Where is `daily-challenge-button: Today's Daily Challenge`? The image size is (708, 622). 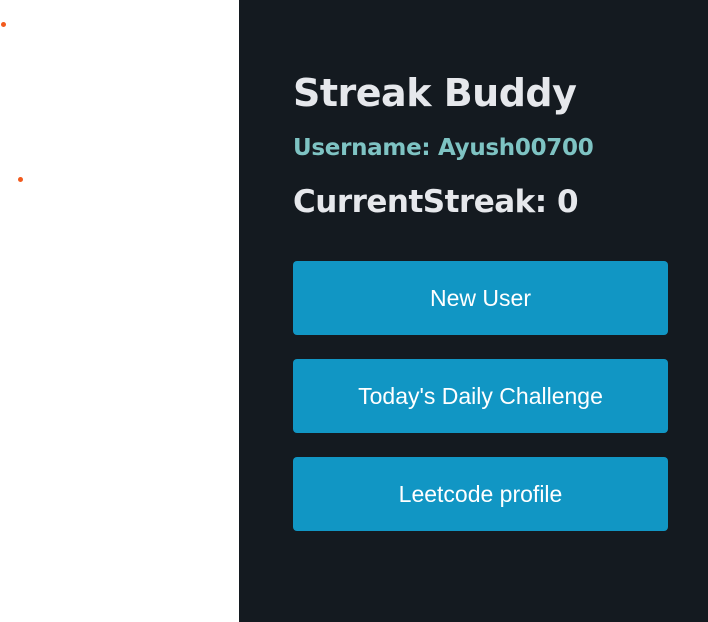
daily-challenge-button: Today's Daily Challenge is located at coordinates (480, 396).